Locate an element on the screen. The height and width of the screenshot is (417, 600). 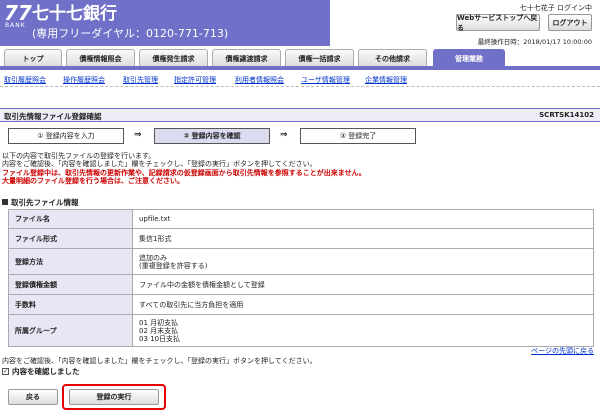
row-label-fee: 手数料 is located at coordinates (70, 304).